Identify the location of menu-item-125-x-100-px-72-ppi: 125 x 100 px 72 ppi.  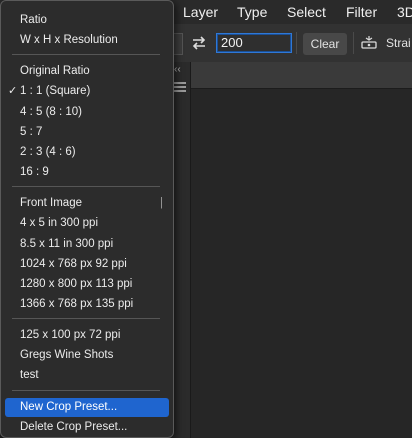
(87, 335).